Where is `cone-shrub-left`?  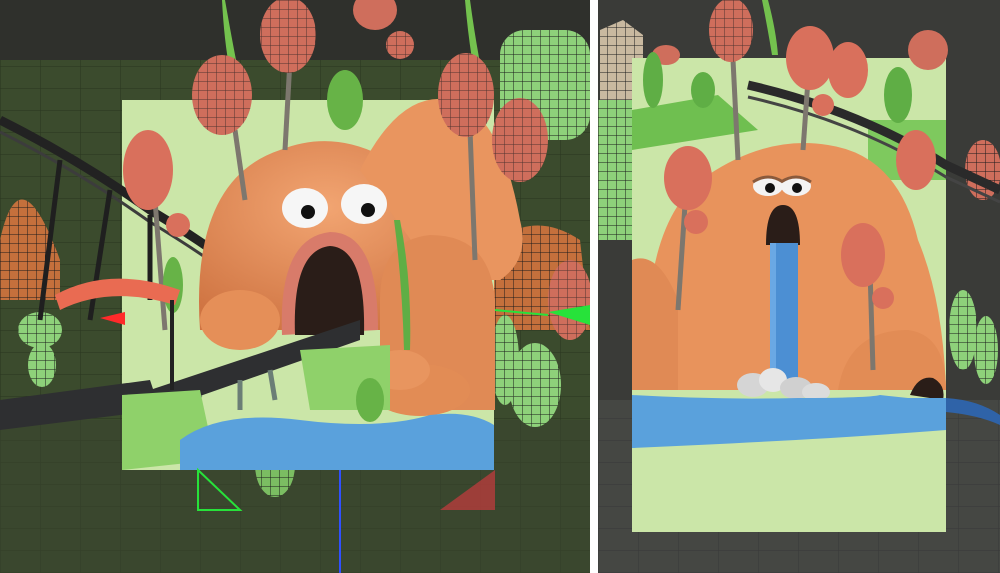 cone-shrub-left is located at coordinates (653, 80).